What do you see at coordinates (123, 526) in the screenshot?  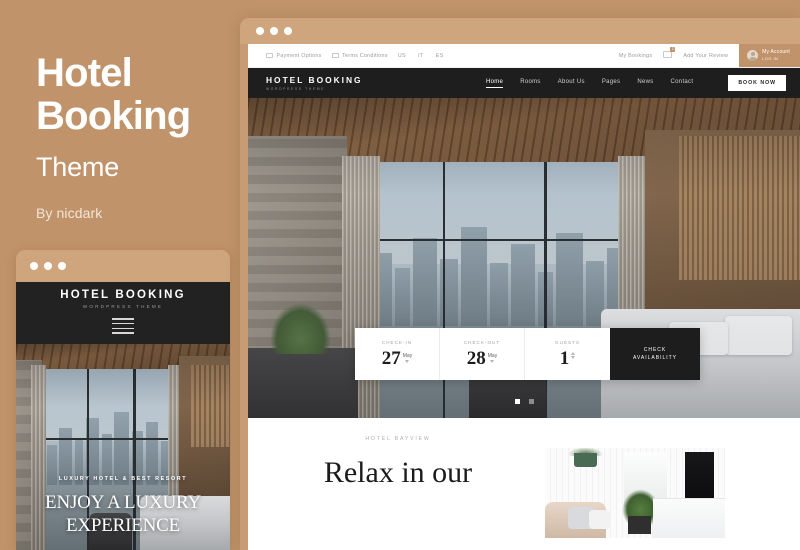 I see `mobile-hero-title-line-2: EXPERIENCE` at bounding box center [123, 526].